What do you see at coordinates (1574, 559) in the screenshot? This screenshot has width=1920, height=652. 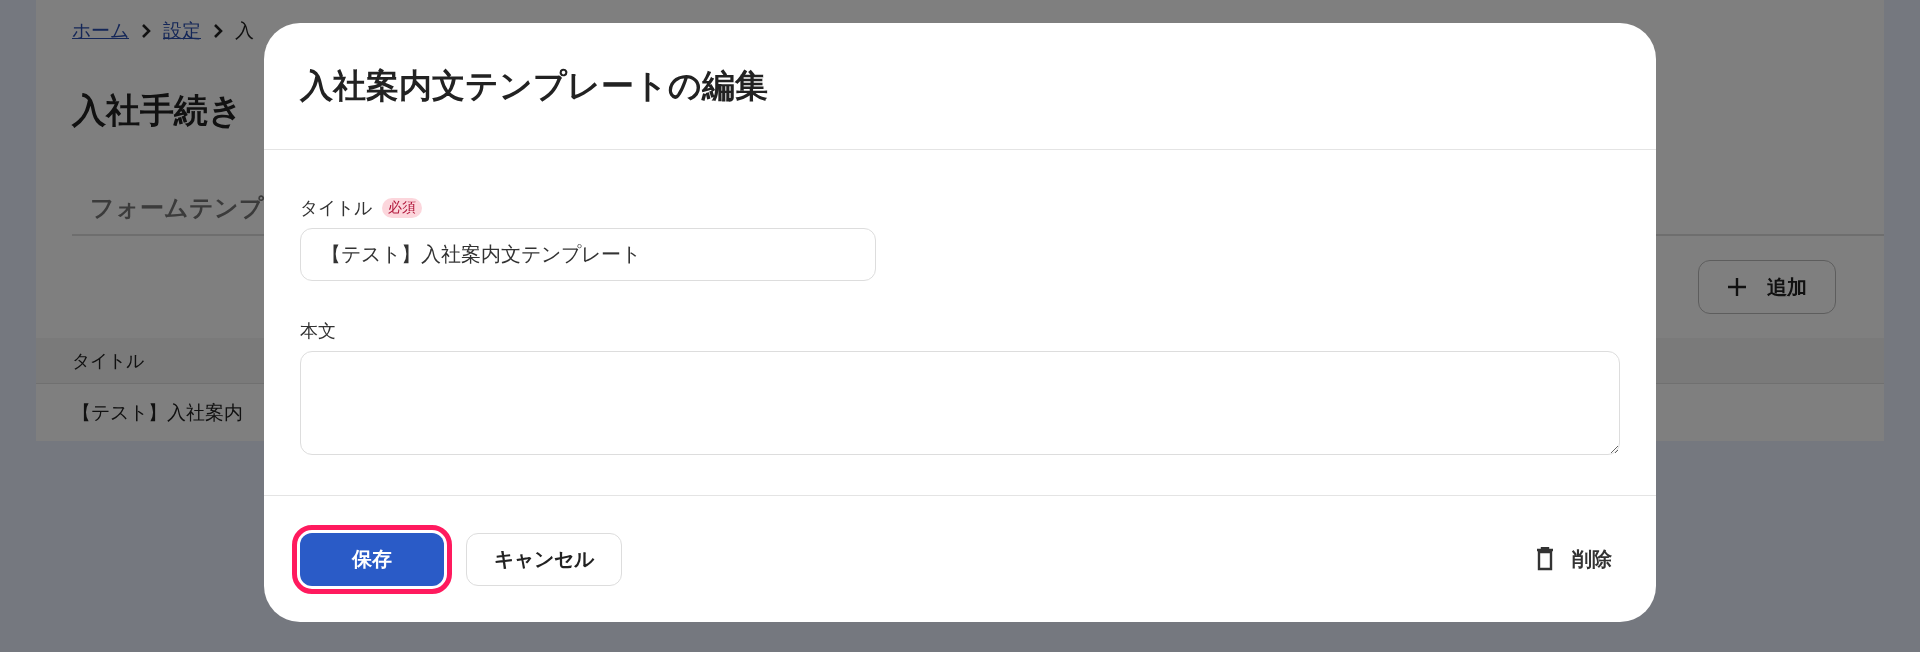 I see `delete-button: 削除` at bounding box center [1574, 559].